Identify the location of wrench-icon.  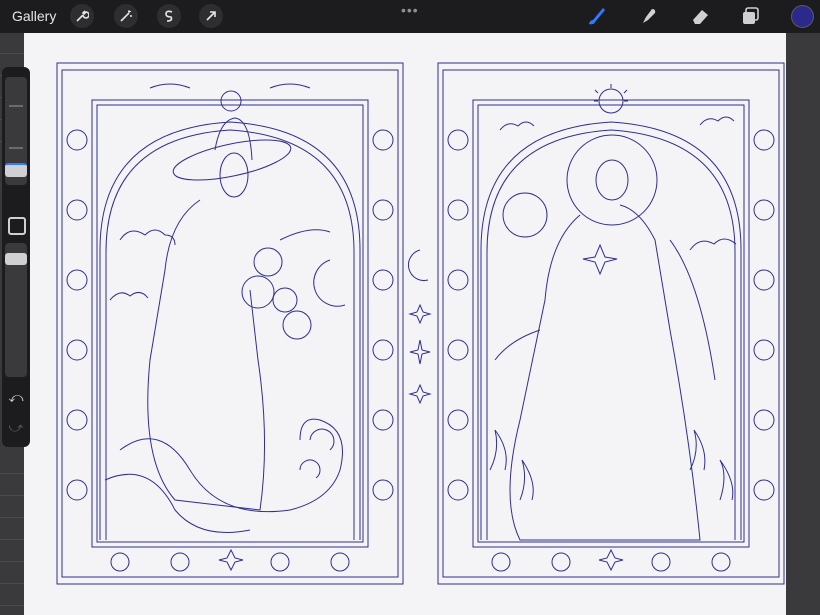
(82, 16).